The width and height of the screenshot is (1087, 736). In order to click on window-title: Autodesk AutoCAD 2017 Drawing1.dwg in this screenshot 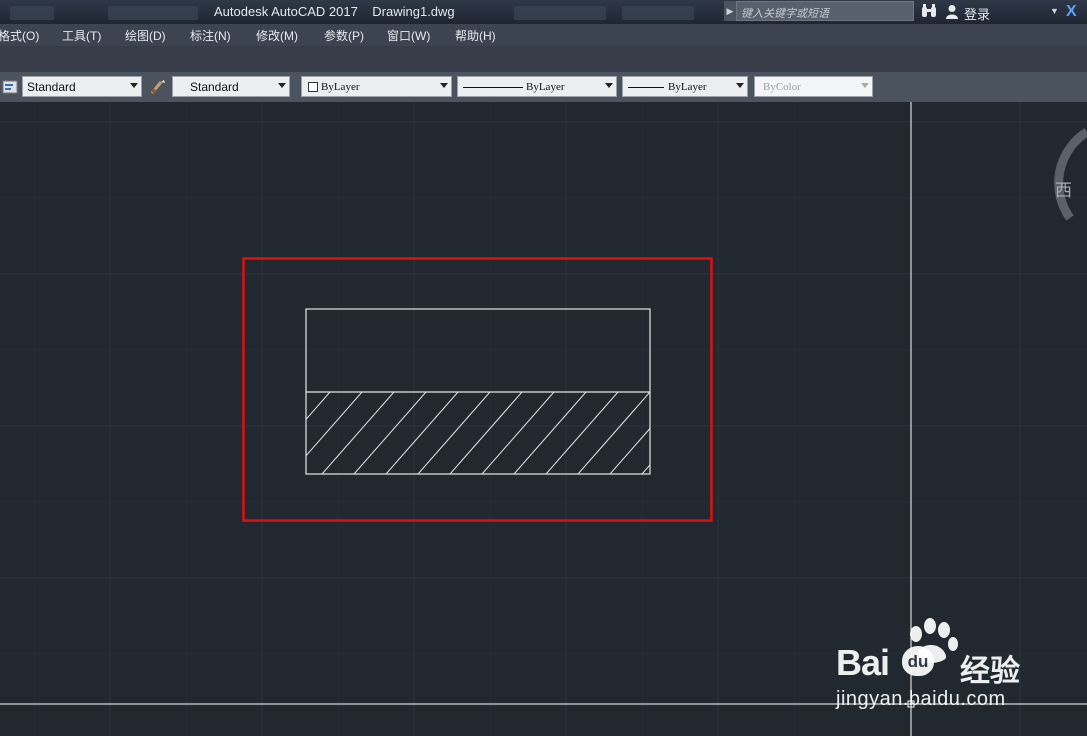, I will do `click(334, 11)`.